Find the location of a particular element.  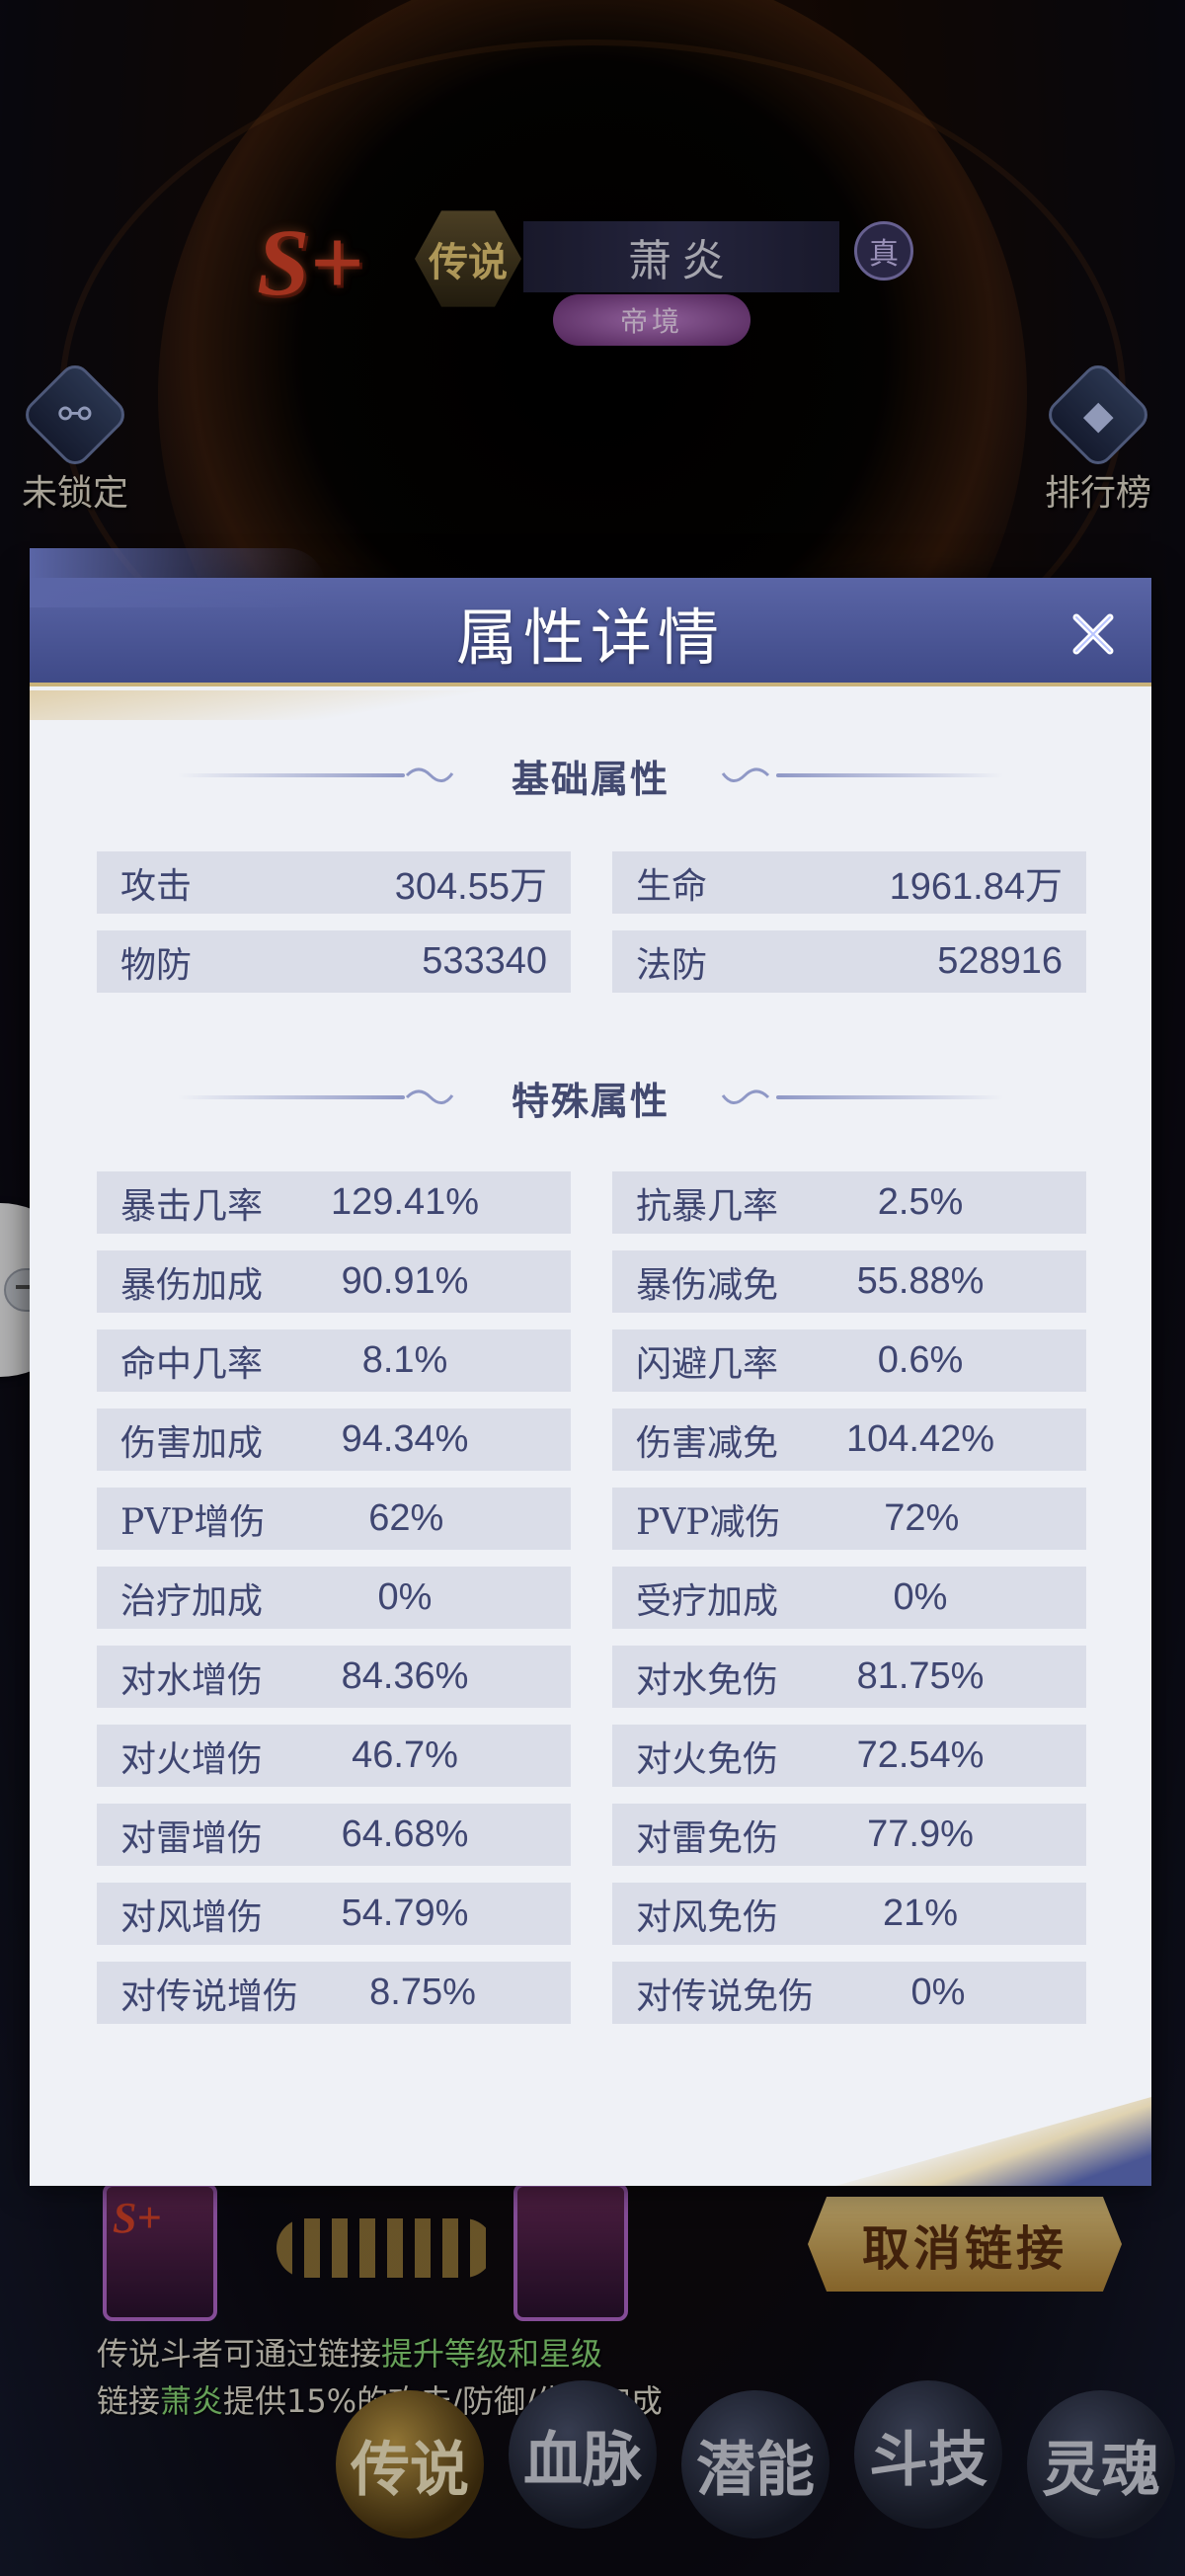

attr-name: 对水增伤 is located at coordinates (192, 1680).